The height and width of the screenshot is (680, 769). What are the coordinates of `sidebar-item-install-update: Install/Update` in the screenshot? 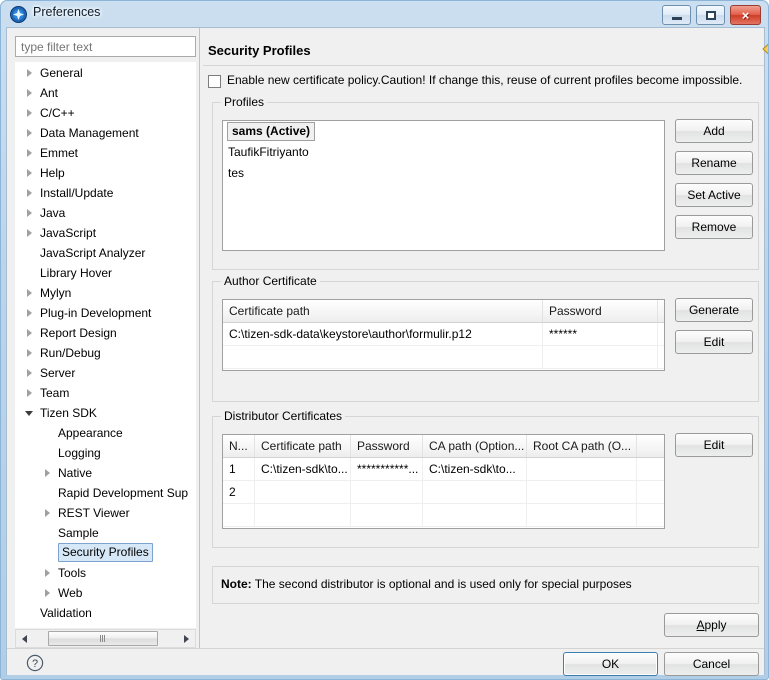 It's located at (105, 193).